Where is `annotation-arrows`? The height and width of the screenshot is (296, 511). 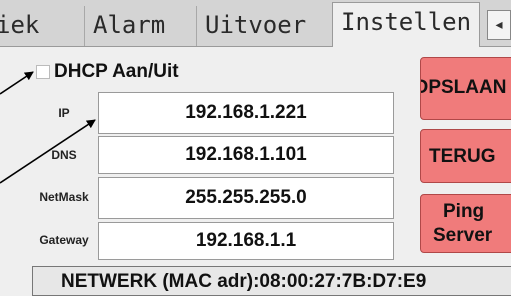 annotation-arrows is located at coordinates (48, 127).